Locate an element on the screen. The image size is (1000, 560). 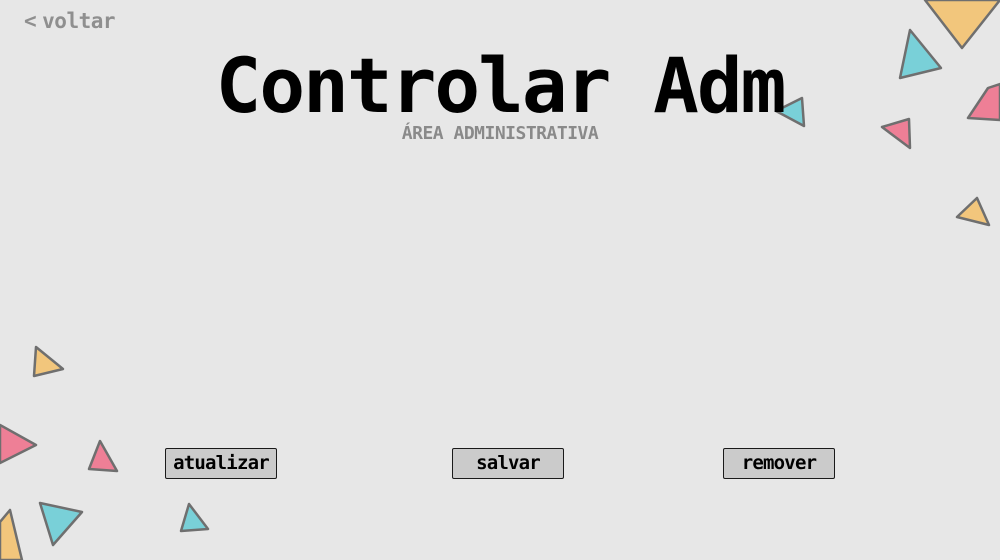
back-link: < voltar is located at coordinates (70, 21).